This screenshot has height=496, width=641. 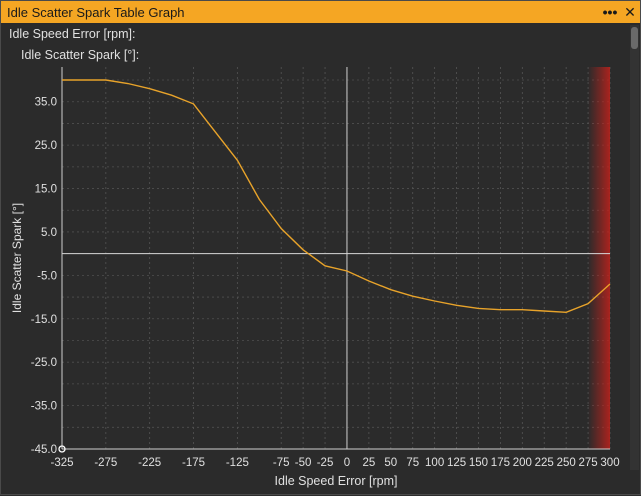 What do you see at coordinates (44, 320) in the screenshot?
I see `y-tick-label: -15.0` at bounding box center [44, 320].